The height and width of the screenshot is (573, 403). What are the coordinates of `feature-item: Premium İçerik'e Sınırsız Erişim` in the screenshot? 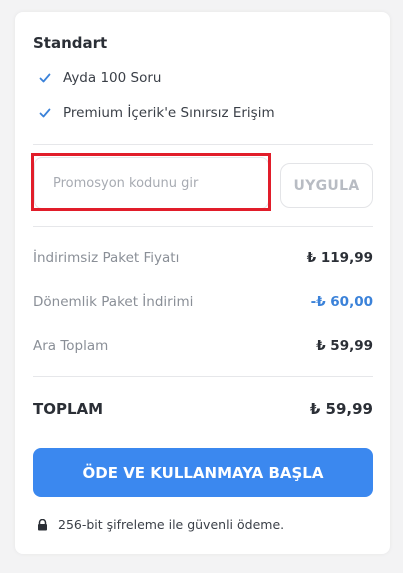 It's located at (157, 113).